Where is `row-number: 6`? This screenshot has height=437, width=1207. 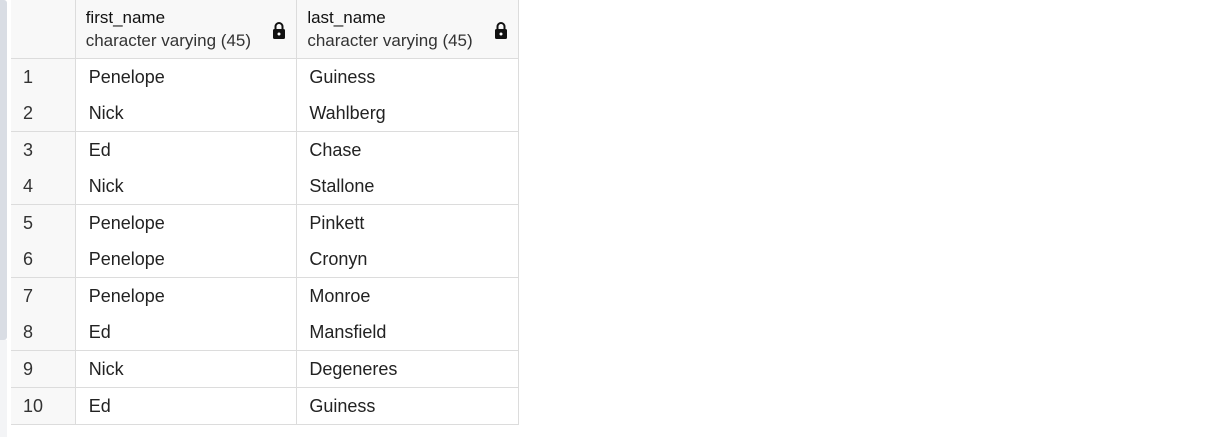
row-number: 6 is located at coordinates (43, 259).